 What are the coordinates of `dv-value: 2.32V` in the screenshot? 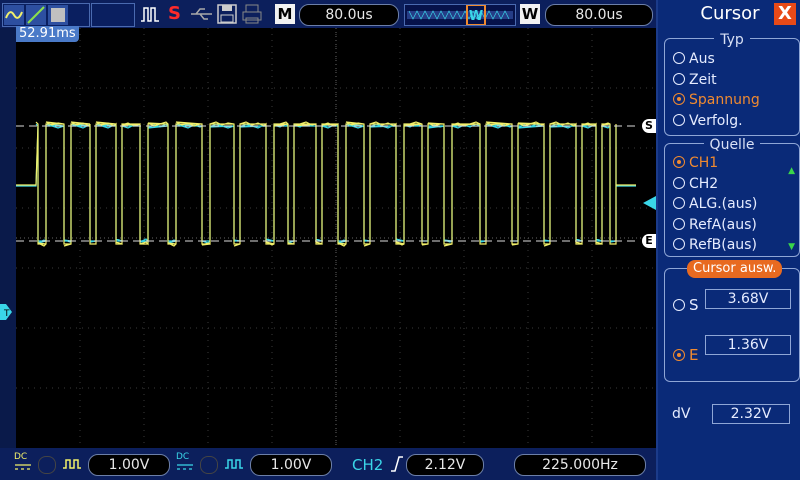 It's located at (751, 414).